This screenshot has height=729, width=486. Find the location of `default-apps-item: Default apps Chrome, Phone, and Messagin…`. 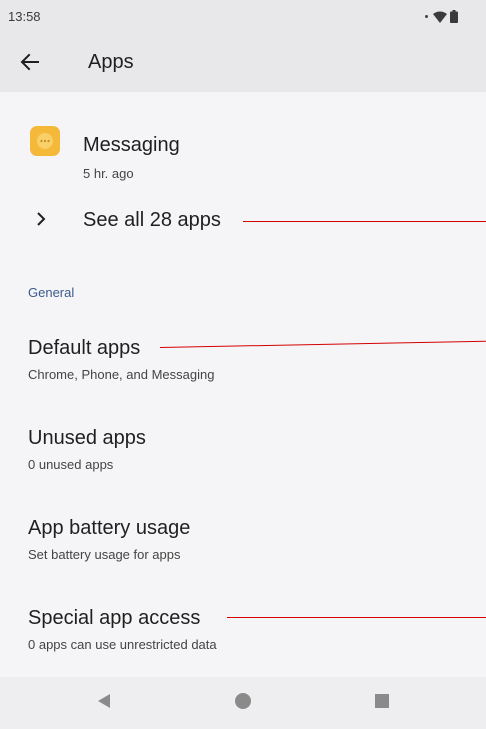

default-apps-item: Default apps Chrome, Phone, and Messagin… is located at coordinates (243, 377).